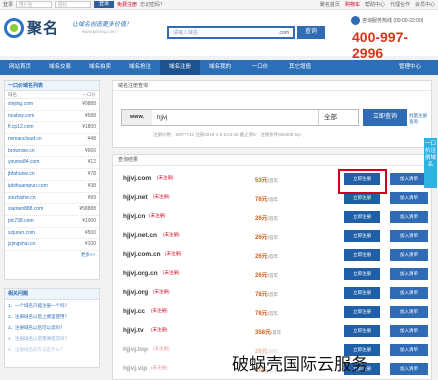  I want to click on bulk-query-link: 批量注册查询, so click(420, 119).